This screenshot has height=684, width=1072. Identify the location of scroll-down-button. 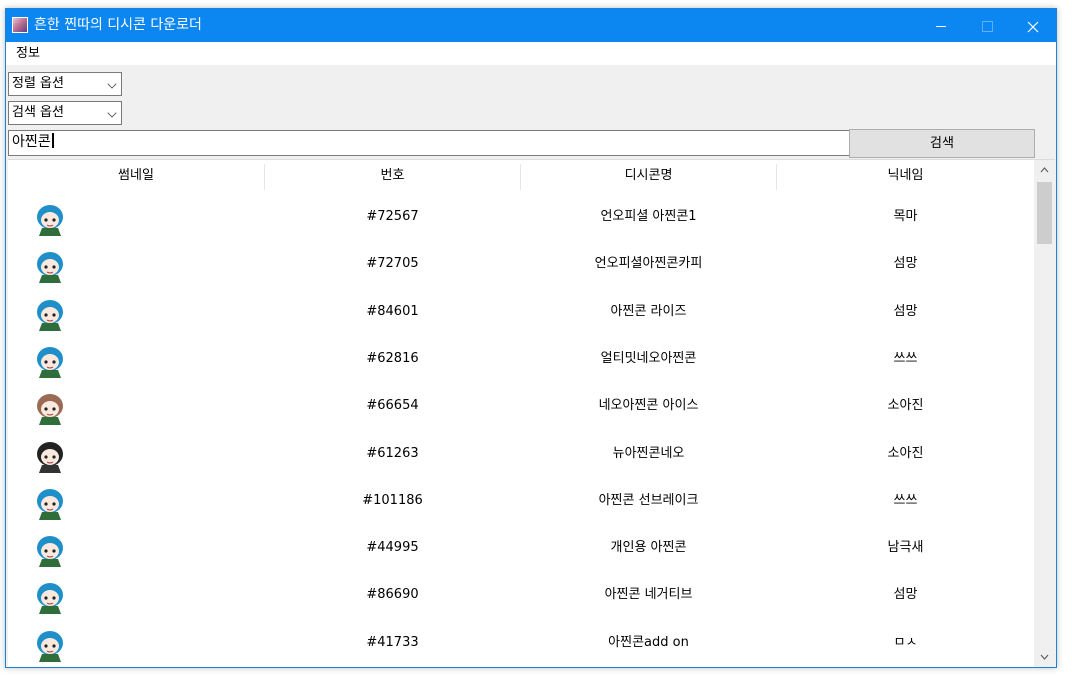
(1044, 657).